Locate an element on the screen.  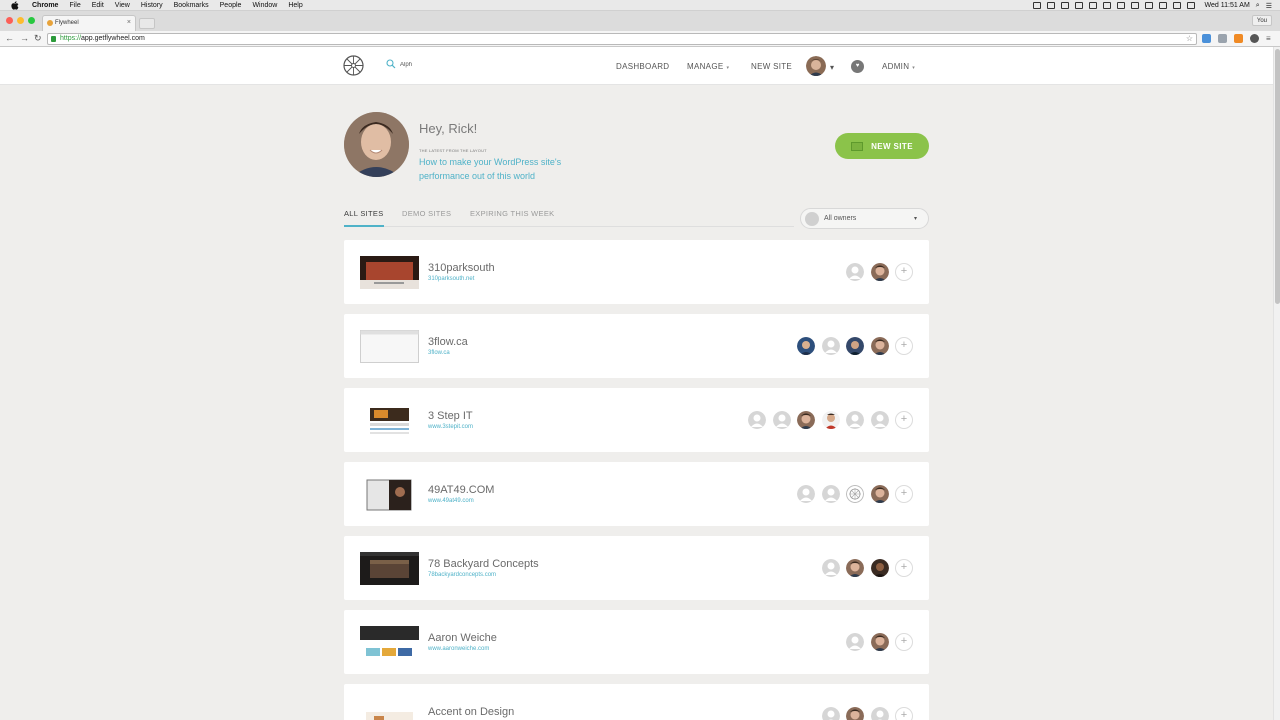
cast-icon is located at coordinates (1222, 38).